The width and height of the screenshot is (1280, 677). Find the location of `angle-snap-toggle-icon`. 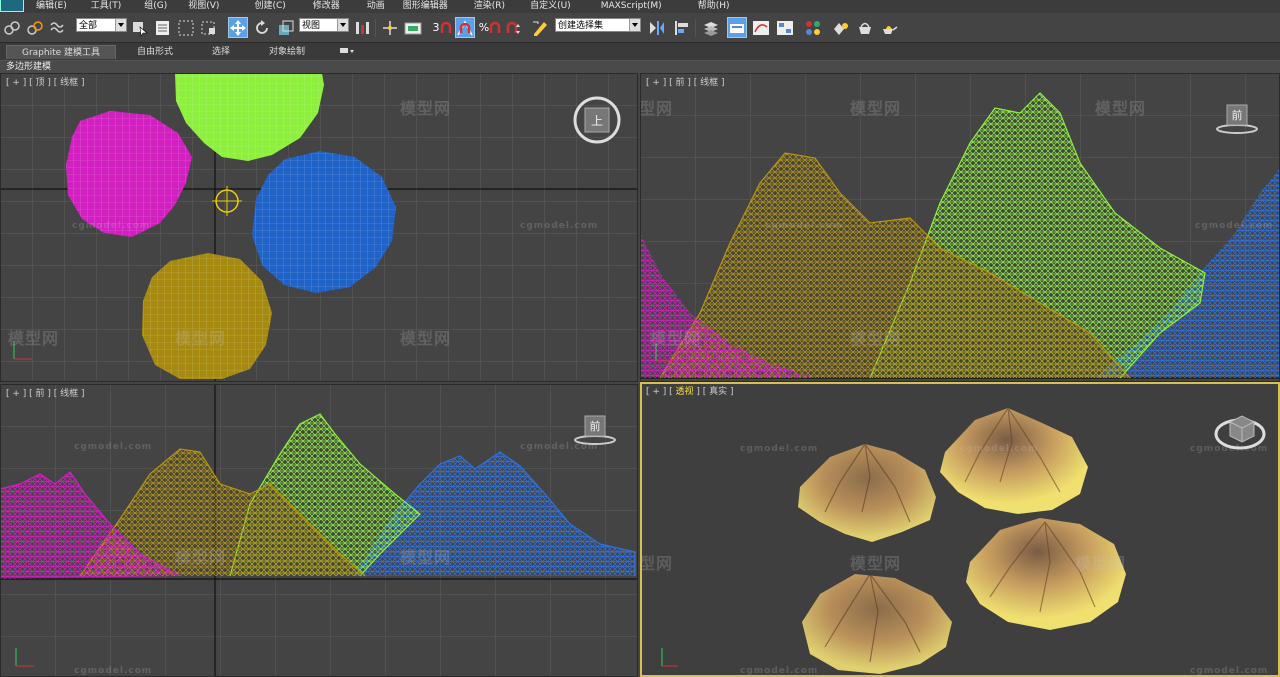

angle-snap-toggle-icon is located at coordinates (465, 27).